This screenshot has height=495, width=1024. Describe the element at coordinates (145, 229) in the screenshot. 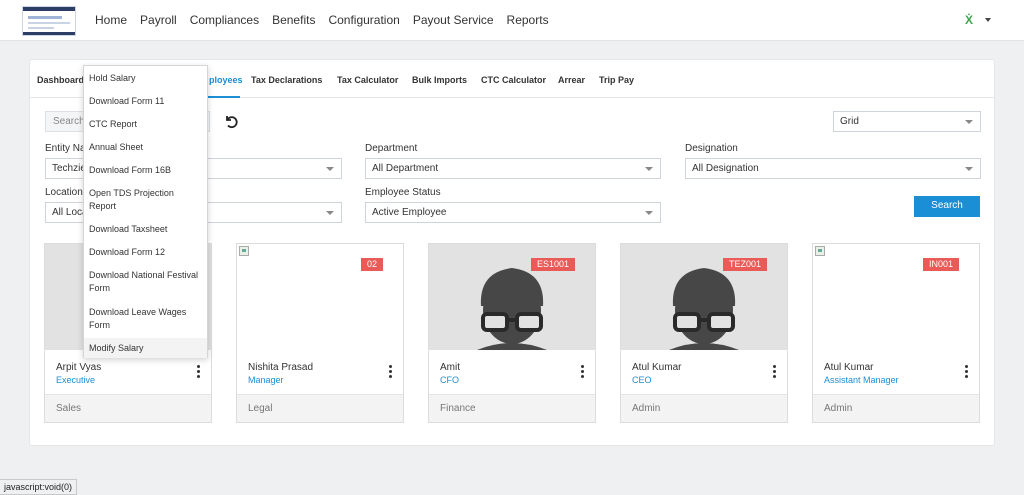

I see `menu-item-download-taxsheet: Download Taxsheet` at that location.